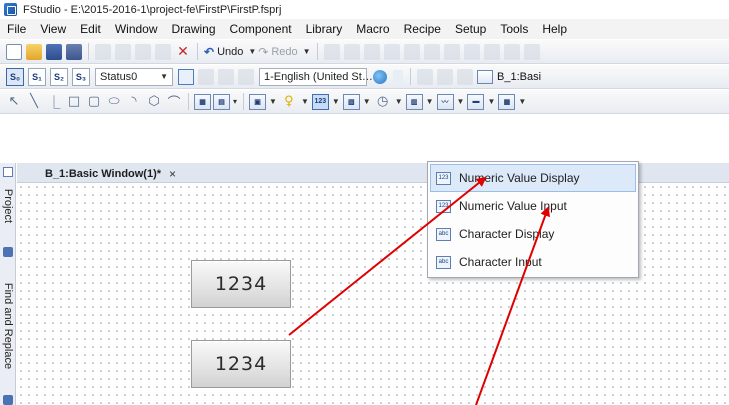  Describe the element at coordinates (289, 102) in the screenshot. I see `lamp-icon: ♀` at that location.